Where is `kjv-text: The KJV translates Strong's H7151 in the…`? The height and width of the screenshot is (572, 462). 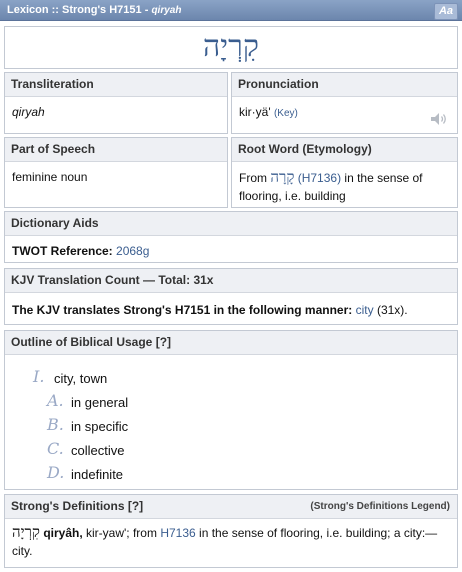
kjv-text: The KJV translates Strong's H7151 in the… is located at coordinates (182, 310).